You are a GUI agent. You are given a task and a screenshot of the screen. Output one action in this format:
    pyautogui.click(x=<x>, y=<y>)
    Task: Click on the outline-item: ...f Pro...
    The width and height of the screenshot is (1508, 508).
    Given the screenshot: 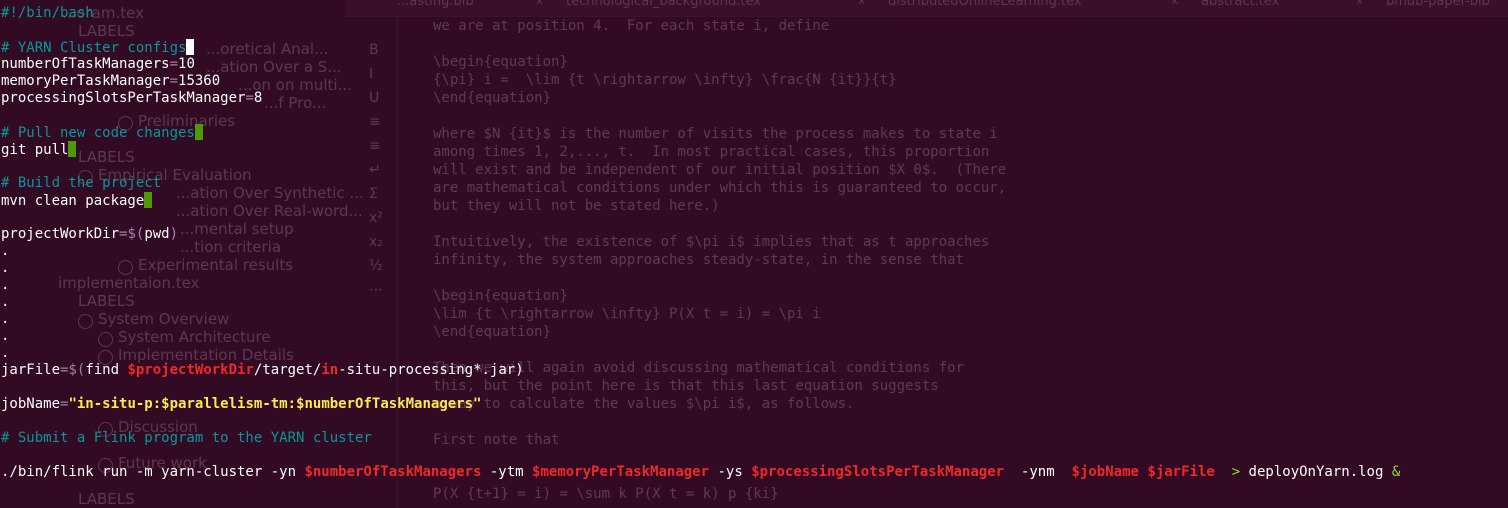 What is the action you would take?
    pyautogui.click(x=295, y=103)
    